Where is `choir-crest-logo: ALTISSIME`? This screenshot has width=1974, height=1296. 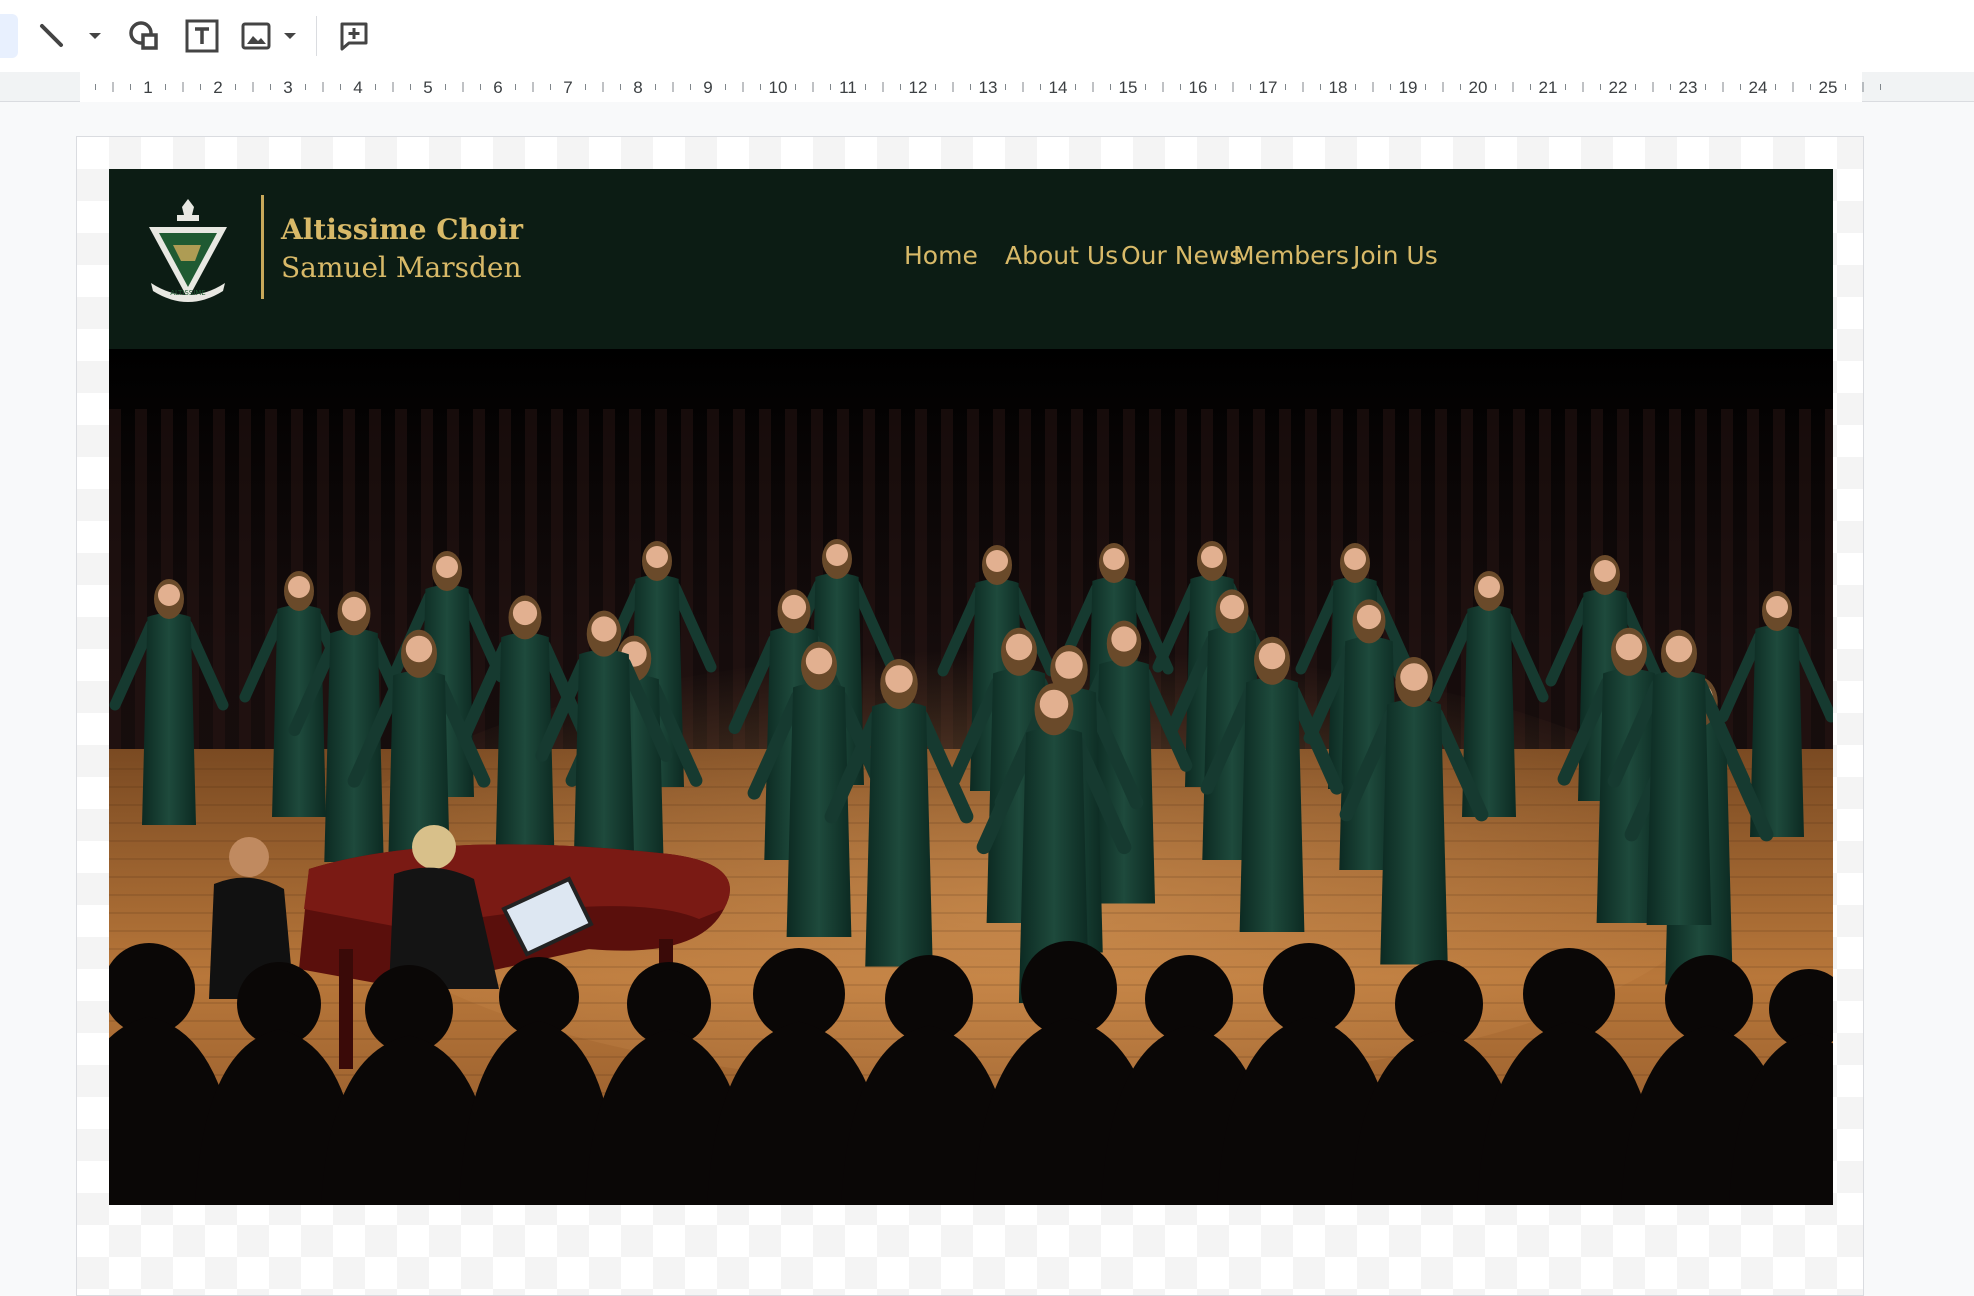 choir-crest-logo: ALTISSIME is located at coordinates (188, 250).